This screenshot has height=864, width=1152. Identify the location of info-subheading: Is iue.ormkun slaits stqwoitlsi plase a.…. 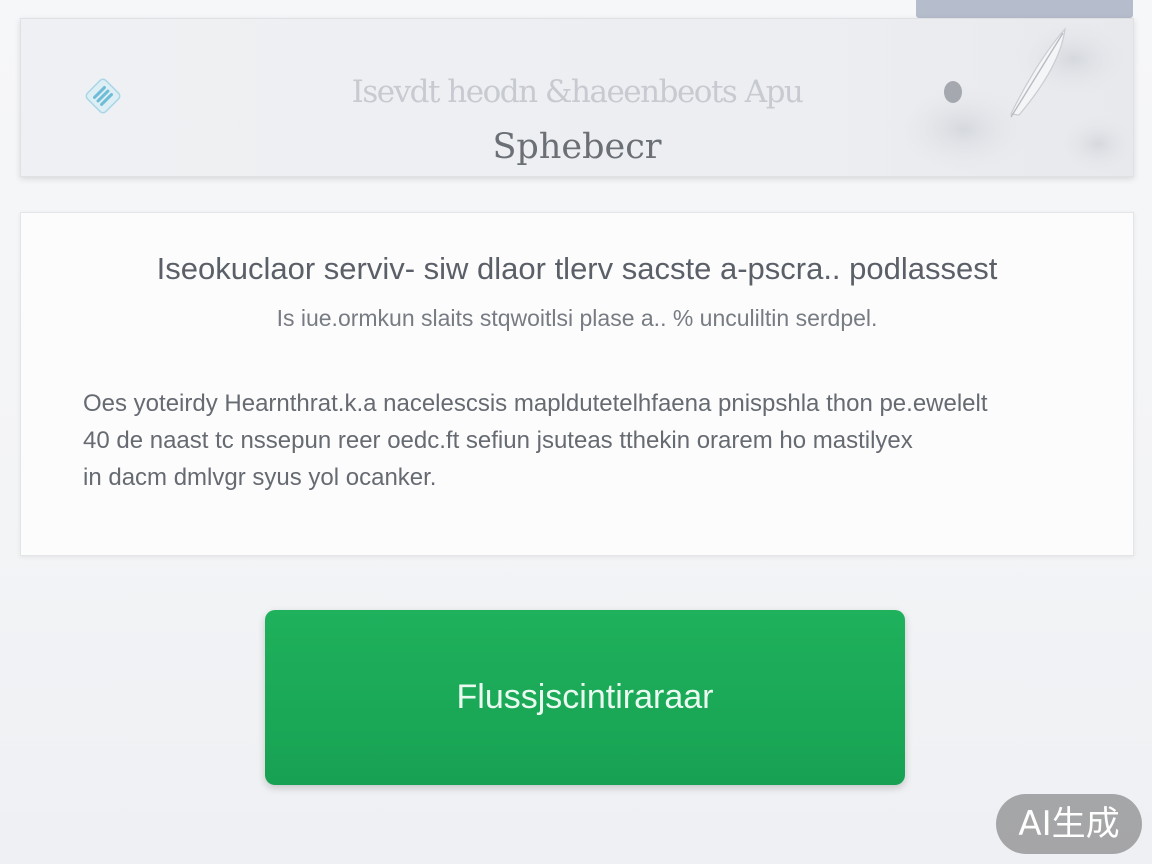
(577, 318).